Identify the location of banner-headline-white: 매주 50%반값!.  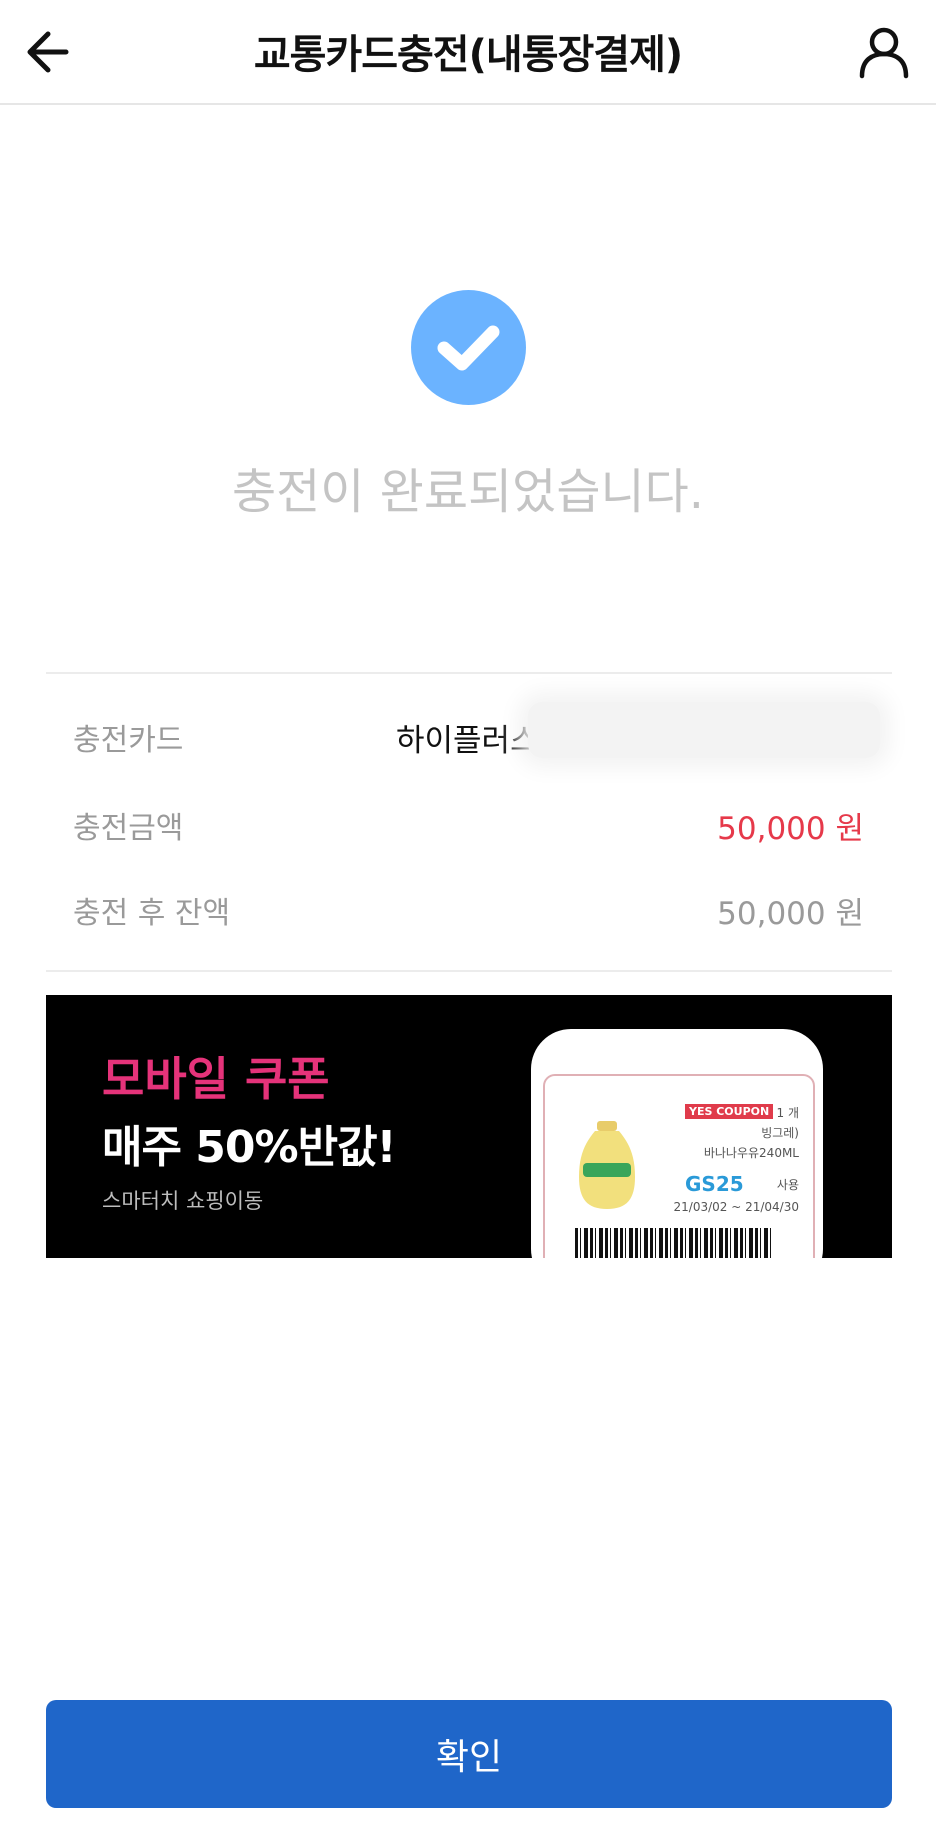
(249, 1147).